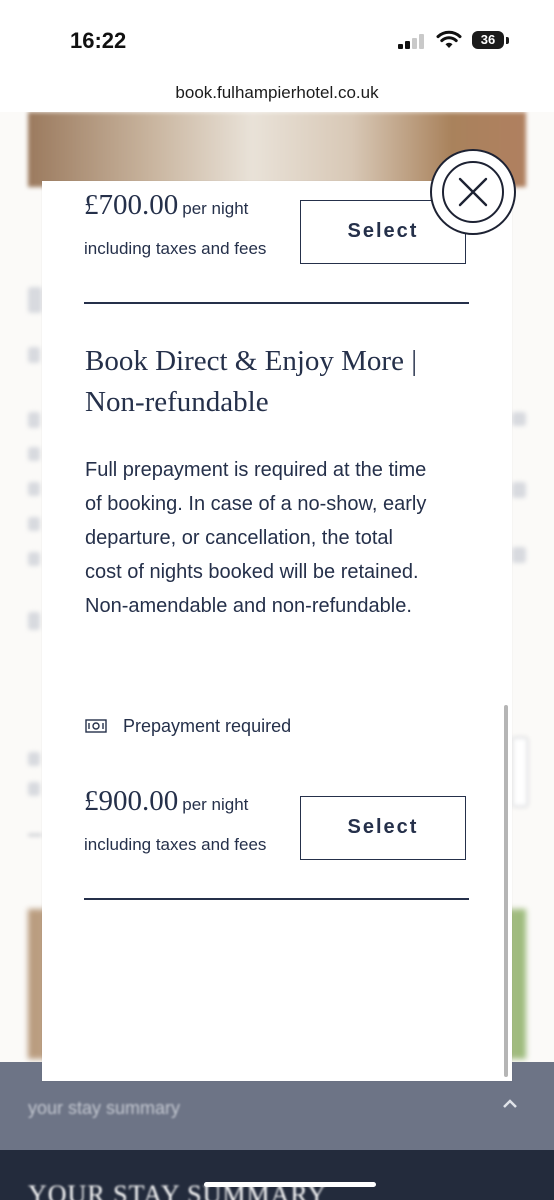 The width and height of the screenshot is (554, 1200). What do you see at coordinates (131, 801) in the screenshot?
I see `rate-2-price-amount: £900.00` at bounding box center [131, 801].